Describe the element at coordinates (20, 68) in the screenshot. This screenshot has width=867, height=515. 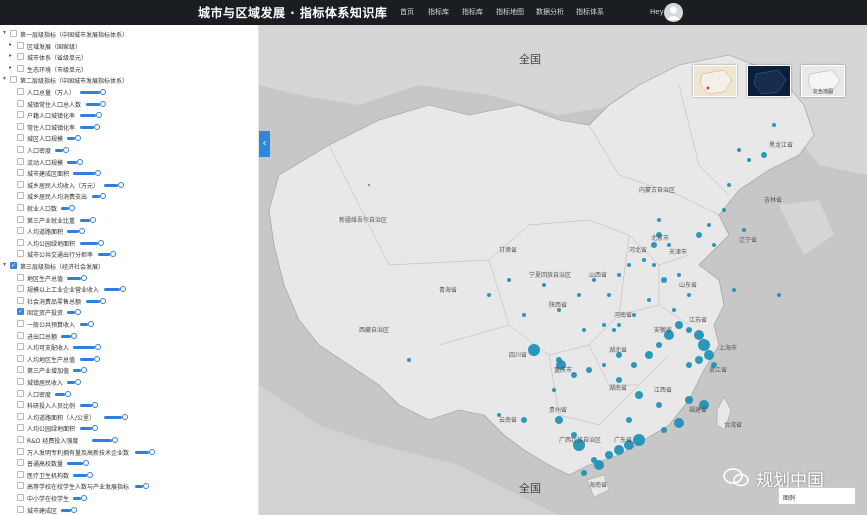
I see `subgroup-checkbox` at that location.